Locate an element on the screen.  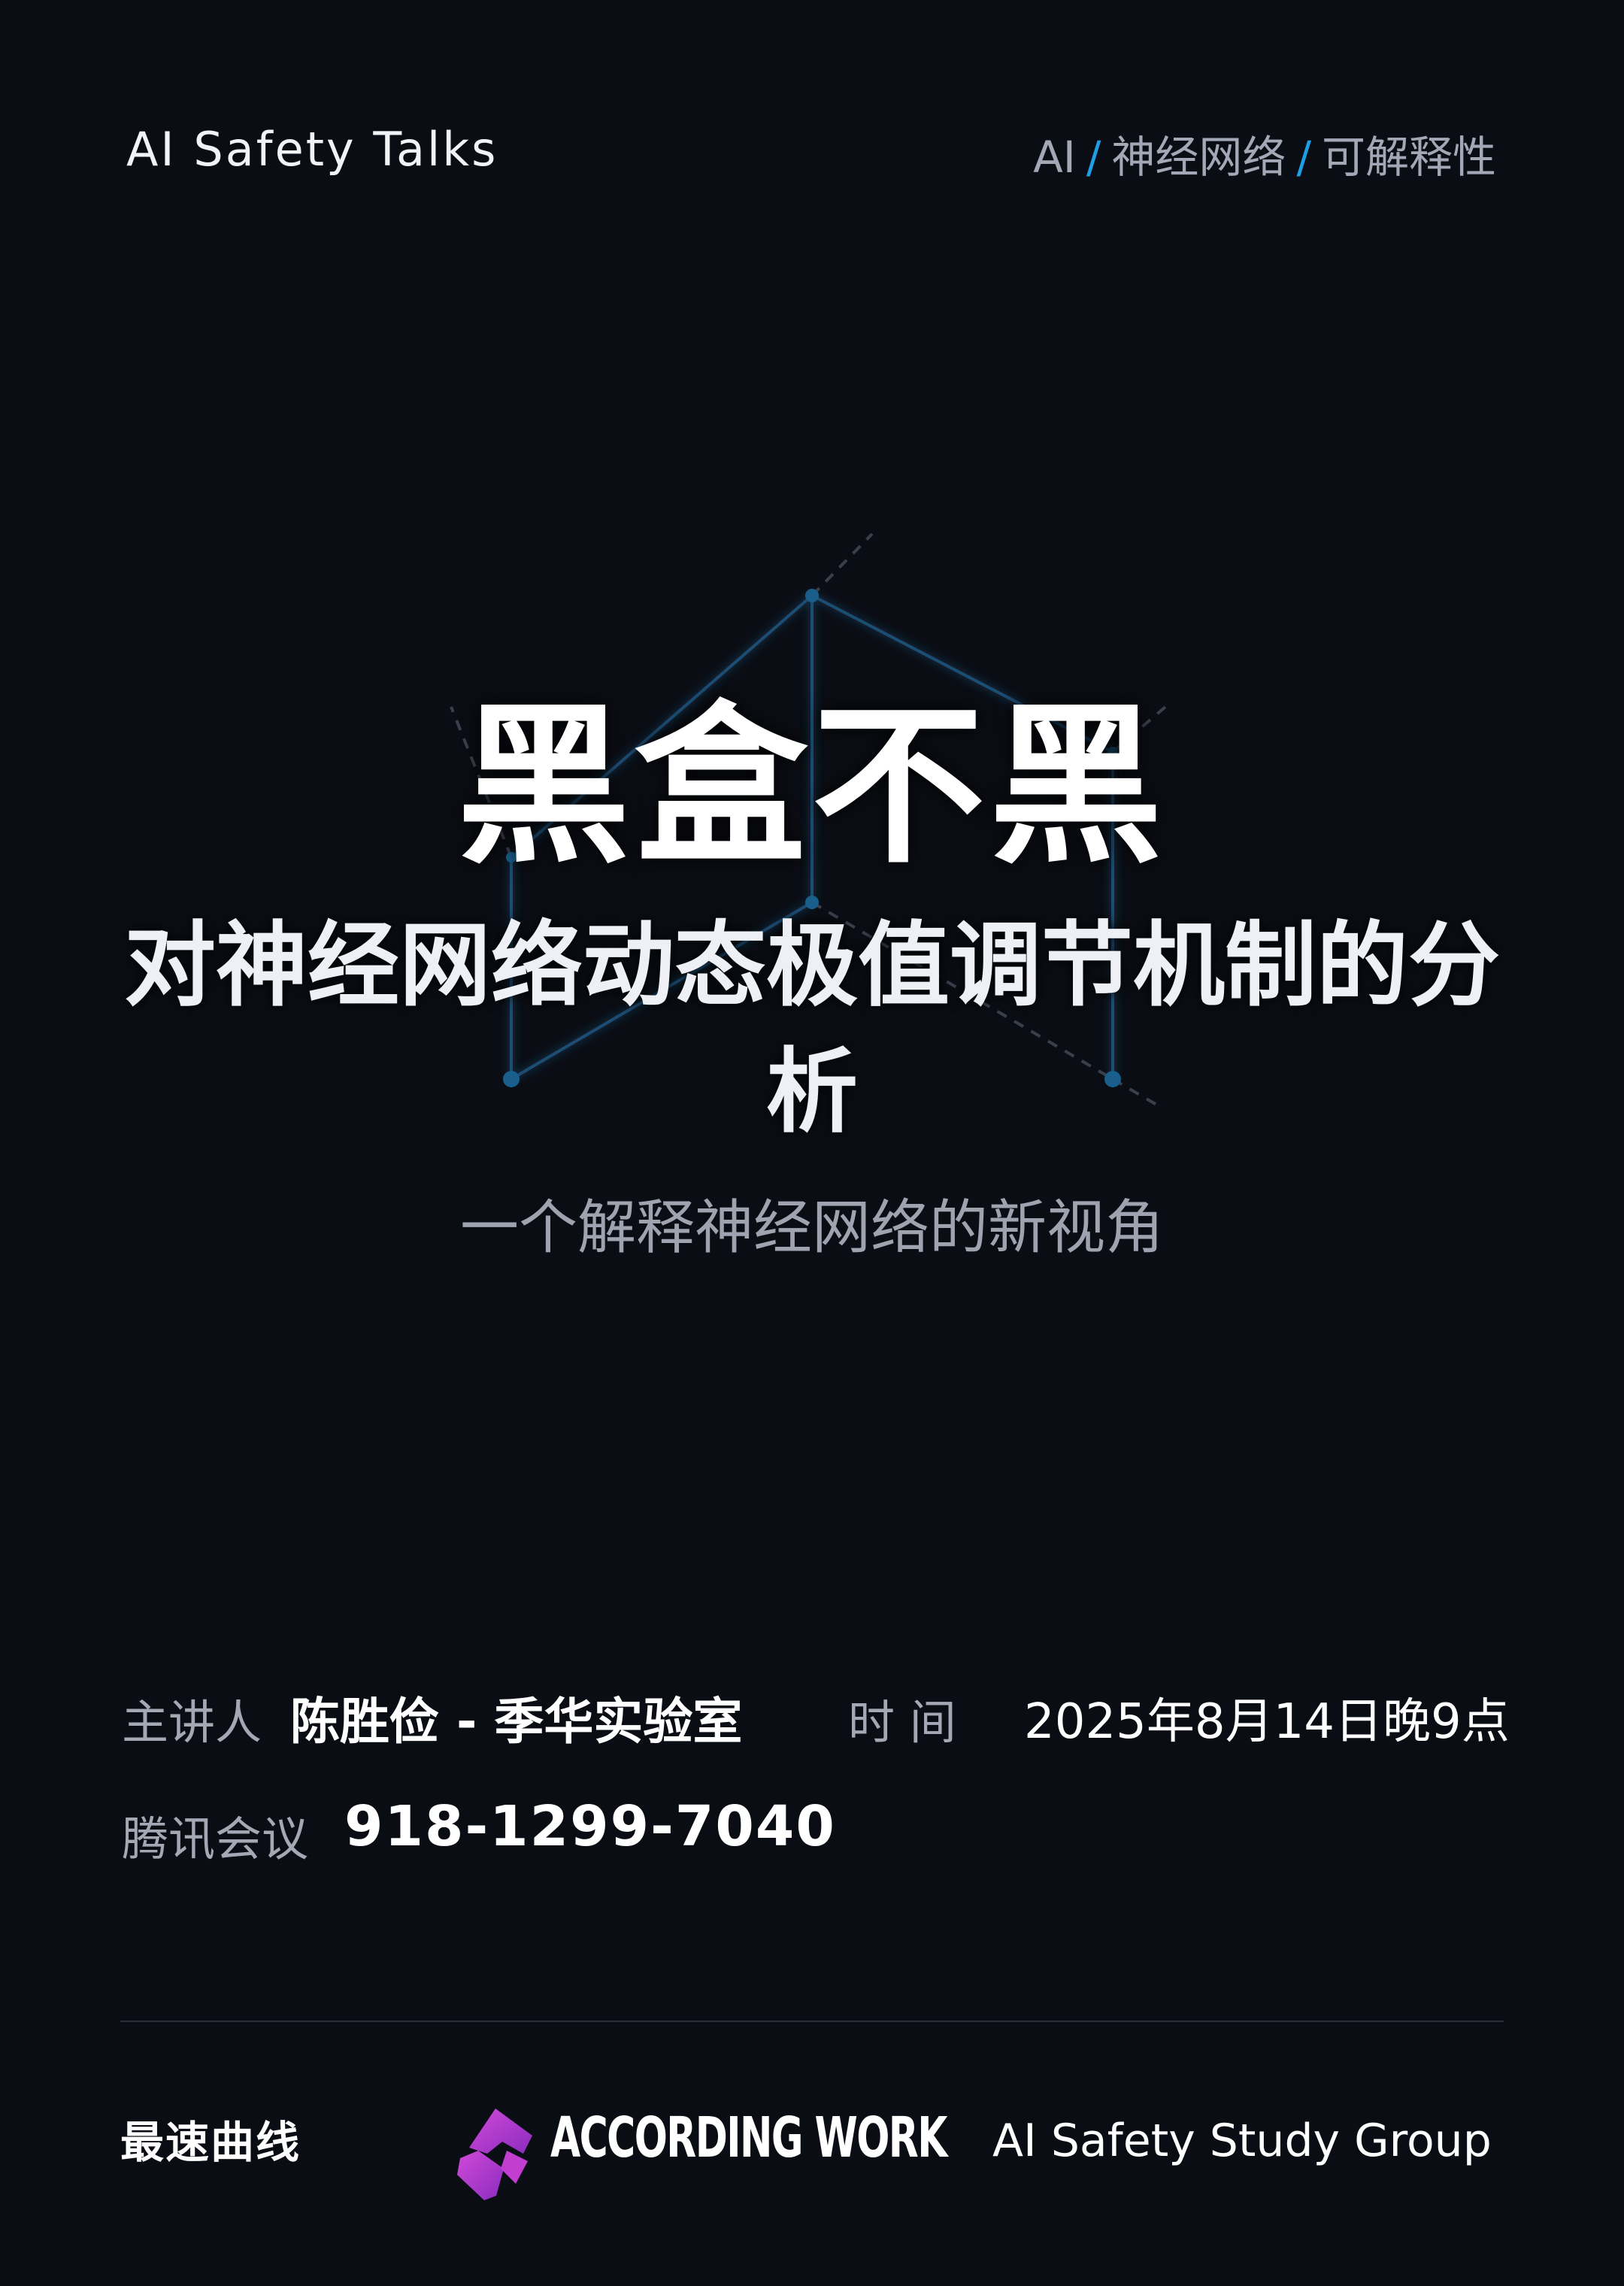
brand-title: AI Safety Talks is located at coordinates (312, 150).